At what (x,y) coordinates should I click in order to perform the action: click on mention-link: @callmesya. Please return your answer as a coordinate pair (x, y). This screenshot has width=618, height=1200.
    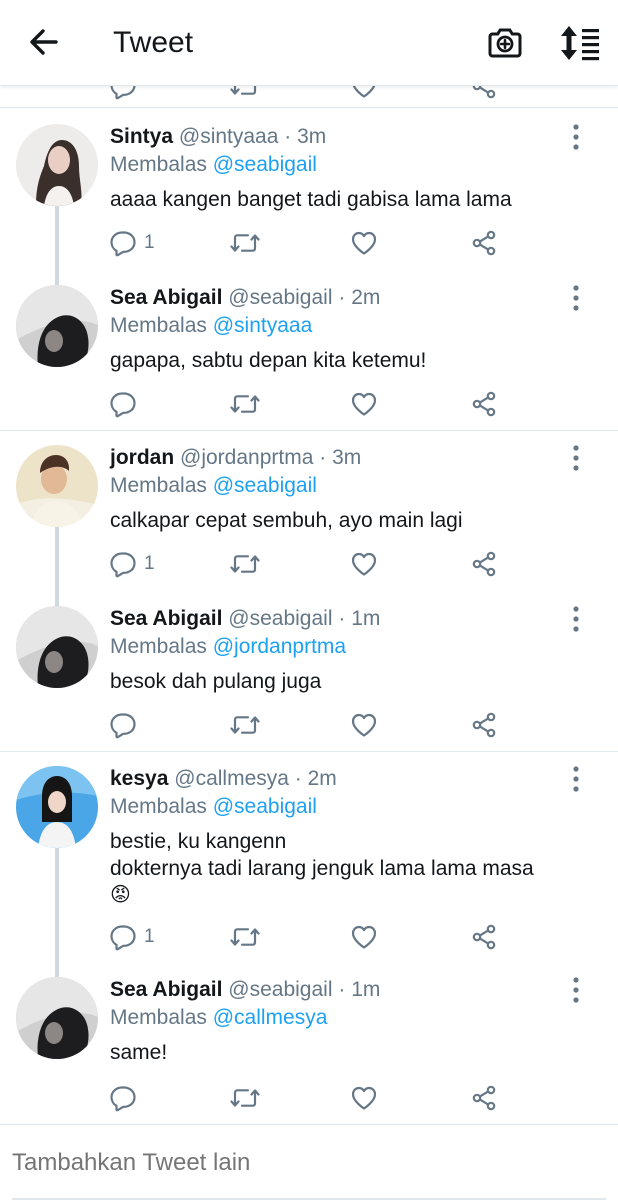
    Looking at the image, I should click on (270, 1017).